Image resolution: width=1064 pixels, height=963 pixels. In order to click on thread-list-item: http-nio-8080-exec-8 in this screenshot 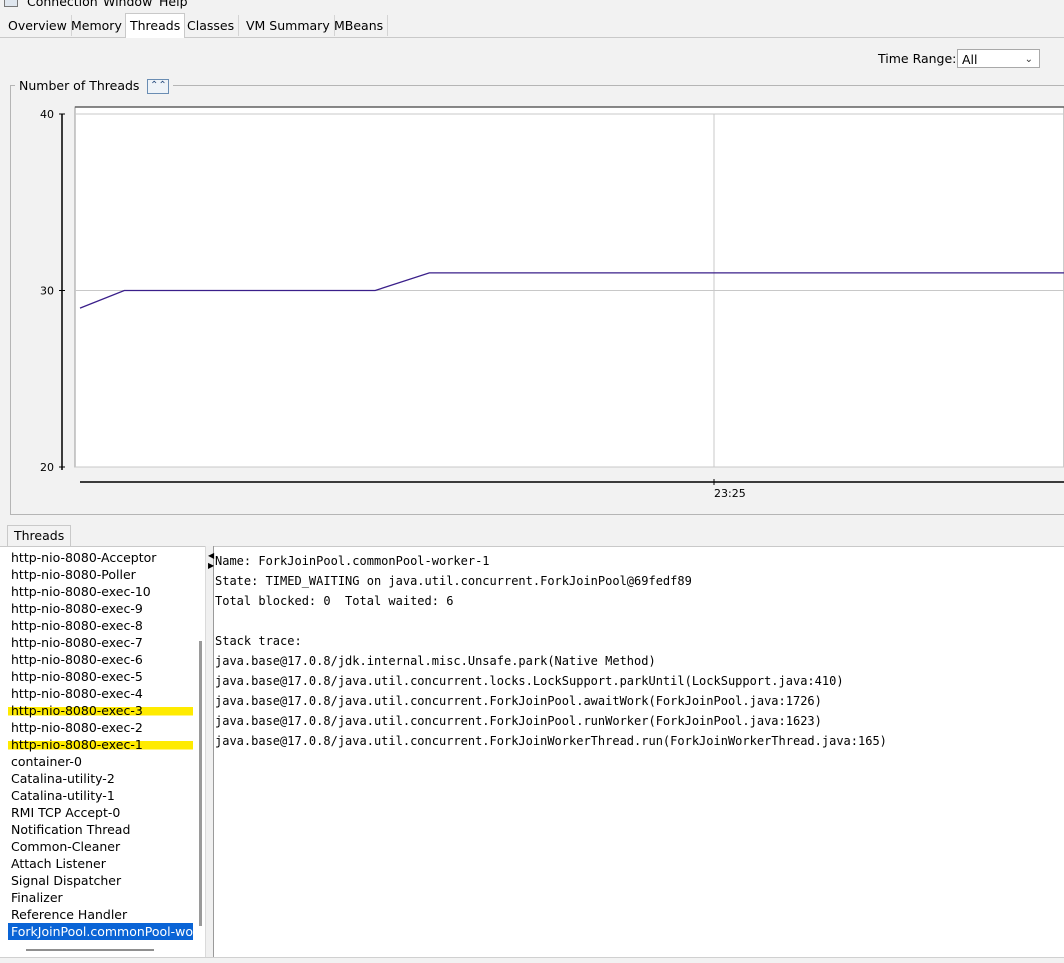, I will do `click(100, 625)`.